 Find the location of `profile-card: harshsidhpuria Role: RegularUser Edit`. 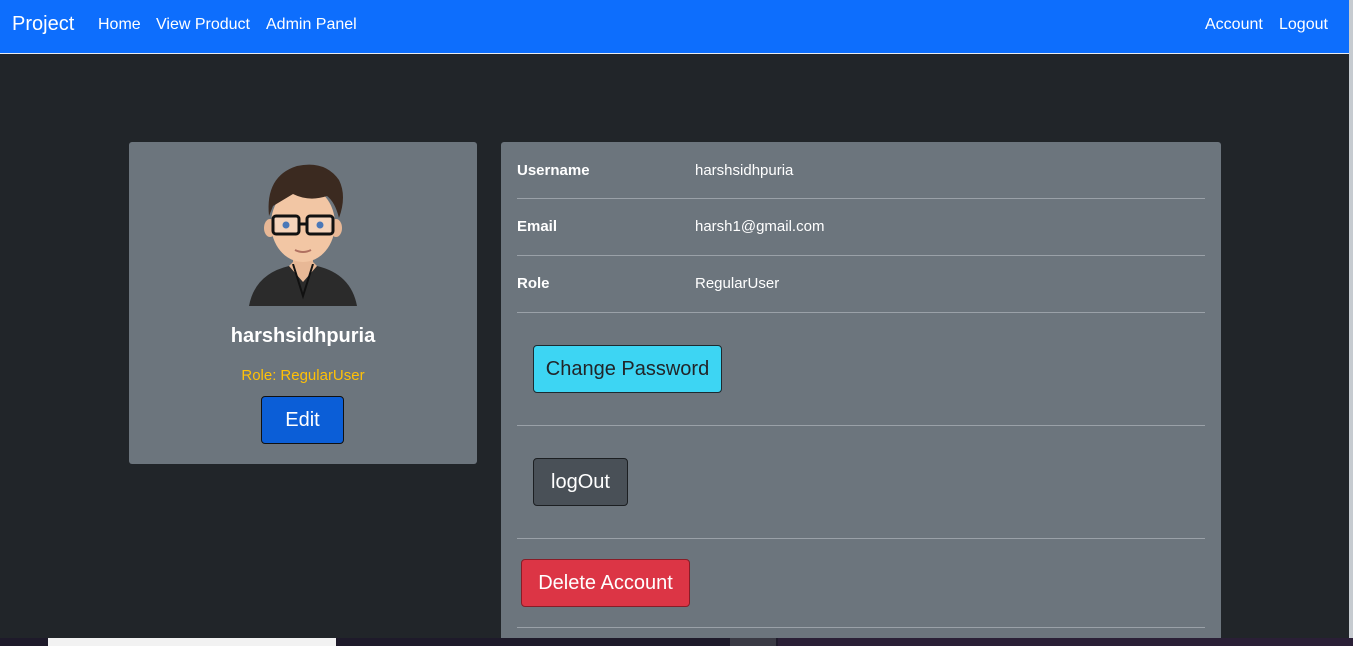

profile-card: harshsidhpuria Role: RegularUser Edit is located at coordinates (303, 303).